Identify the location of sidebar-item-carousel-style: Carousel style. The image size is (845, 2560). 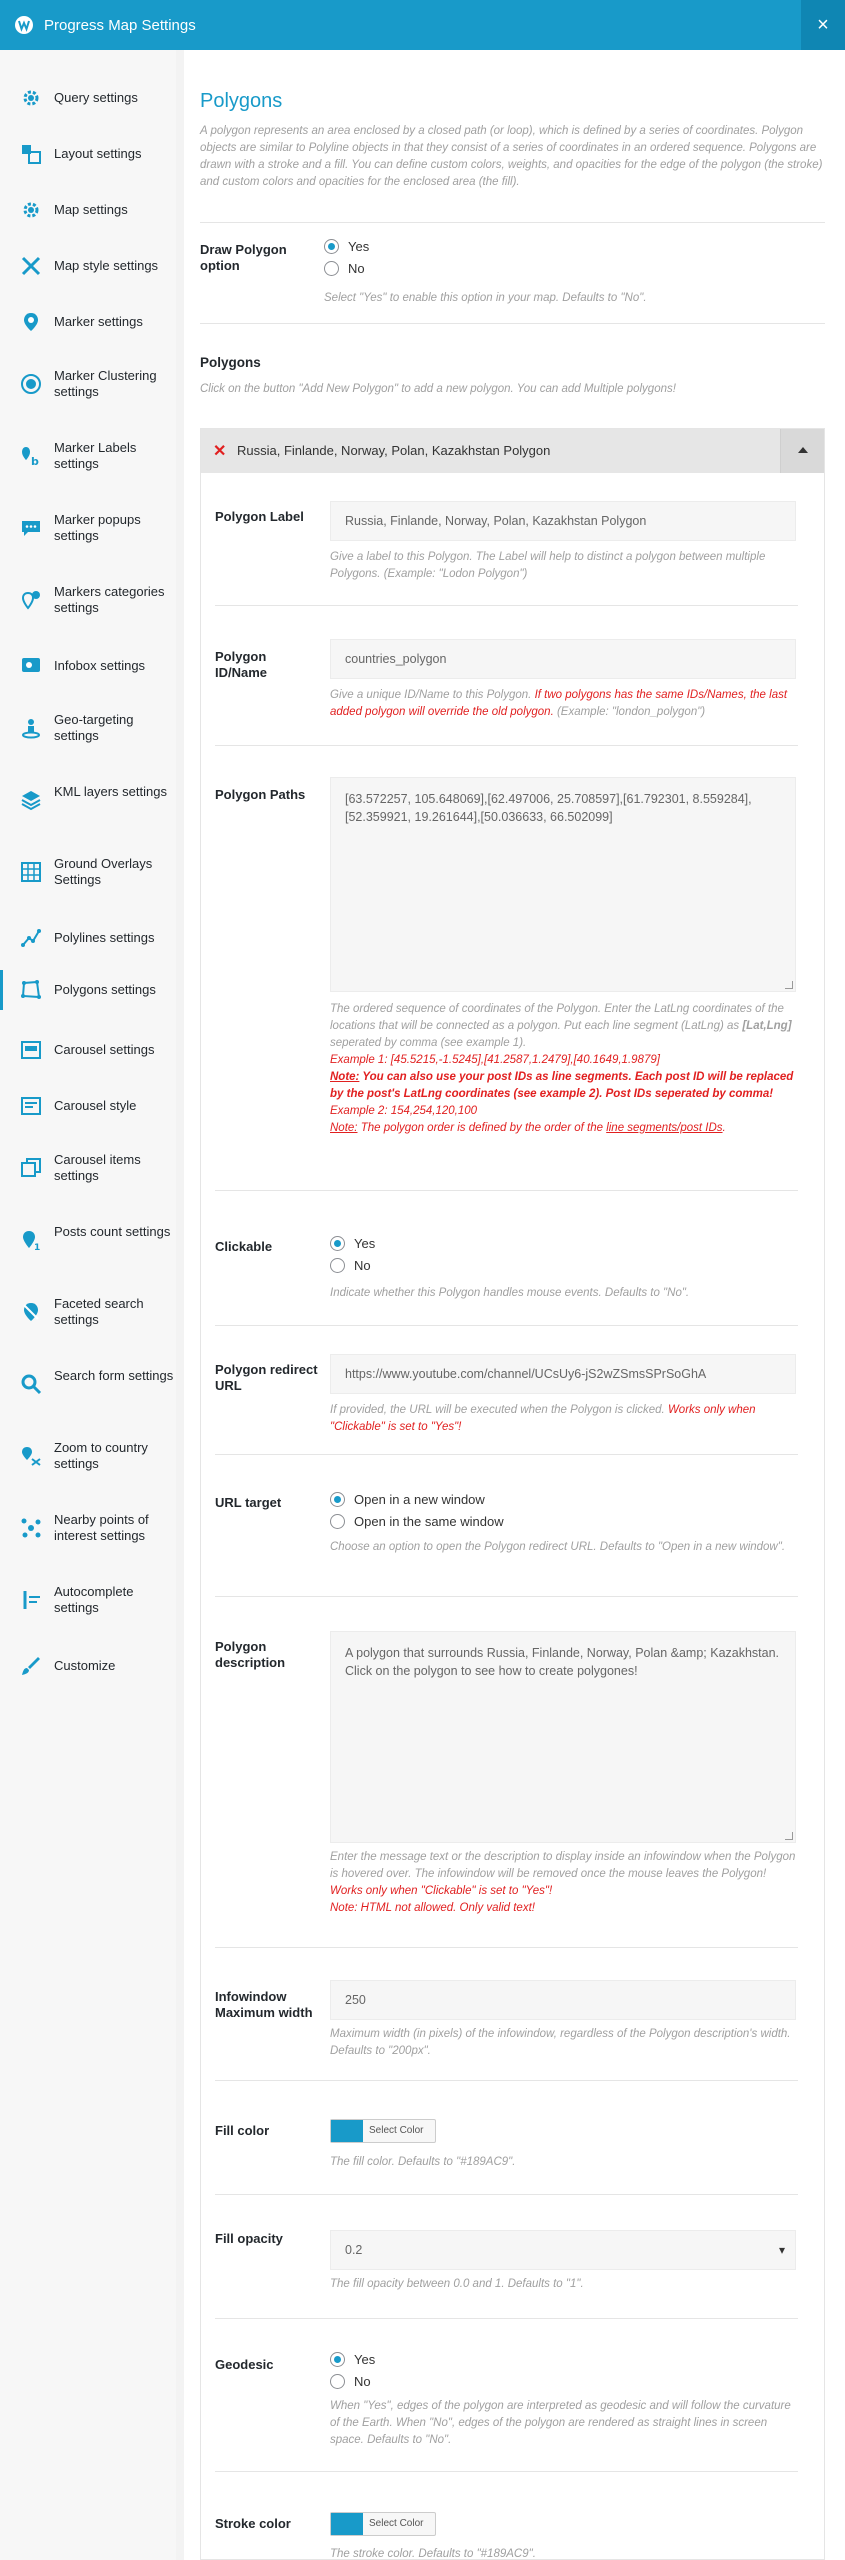
(88, 1106).